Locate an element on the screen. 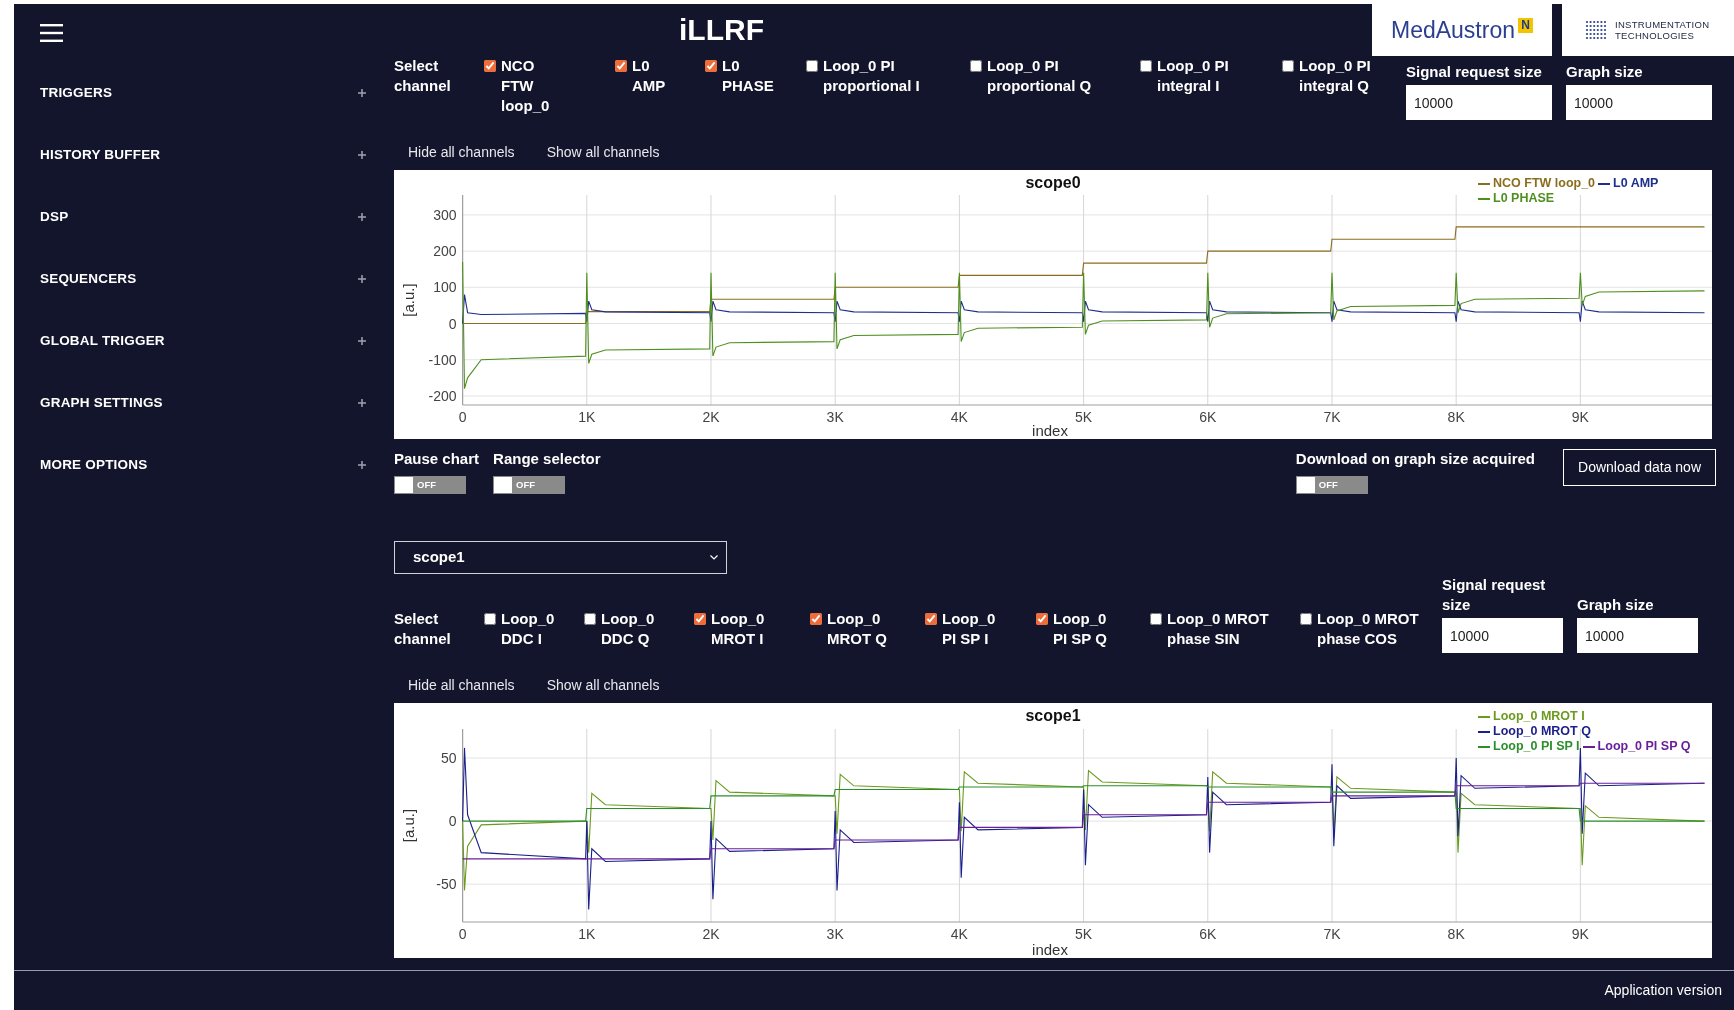 This screenshot has width=1734, height=1010. logo: INSTRUMENTATION TECHNOLOGIES is located at coordinates (1648, 30).